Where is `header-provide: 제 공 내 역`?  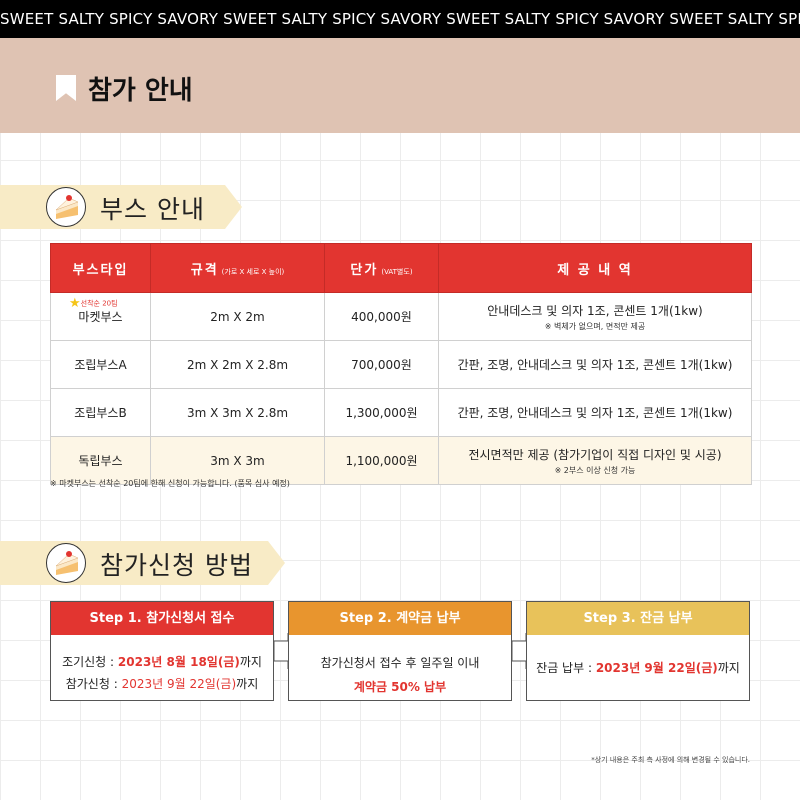
header-provide: 제 공 내 역 is located at coordinates (595, 268).